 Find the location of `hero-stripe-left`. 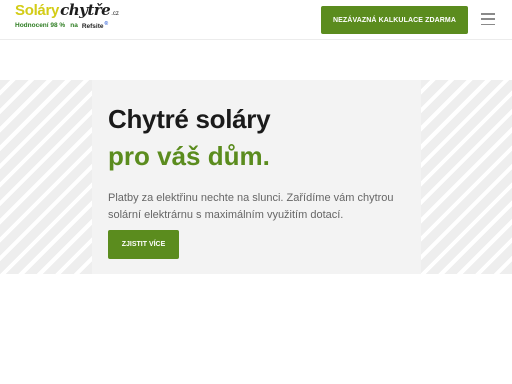

hero-stripe-left is located at coordinates (46, 177).